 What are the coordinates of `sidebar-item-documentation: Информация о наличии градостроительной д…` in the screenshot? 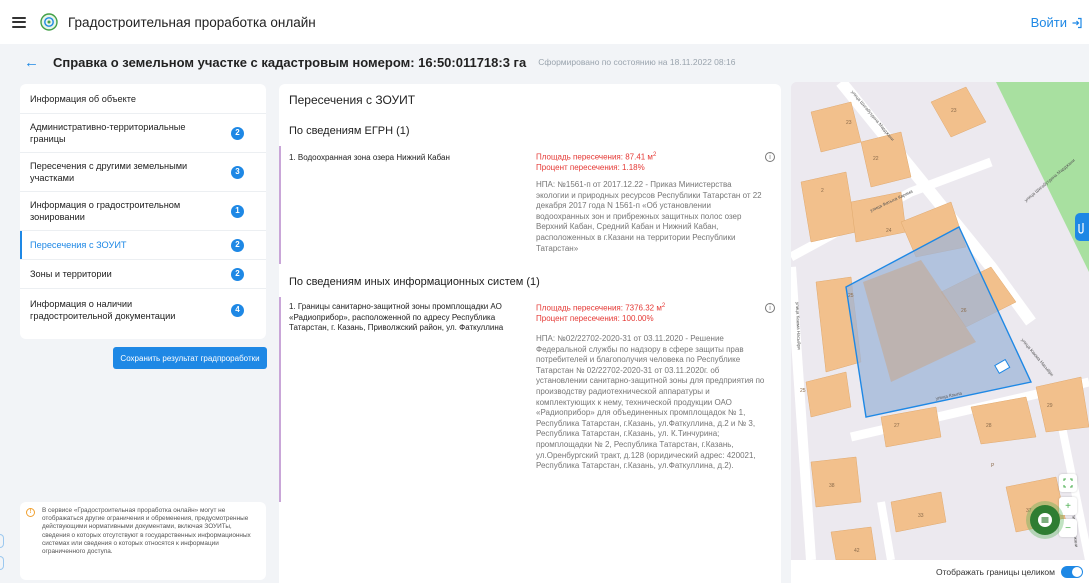 It's located at (143, 310).